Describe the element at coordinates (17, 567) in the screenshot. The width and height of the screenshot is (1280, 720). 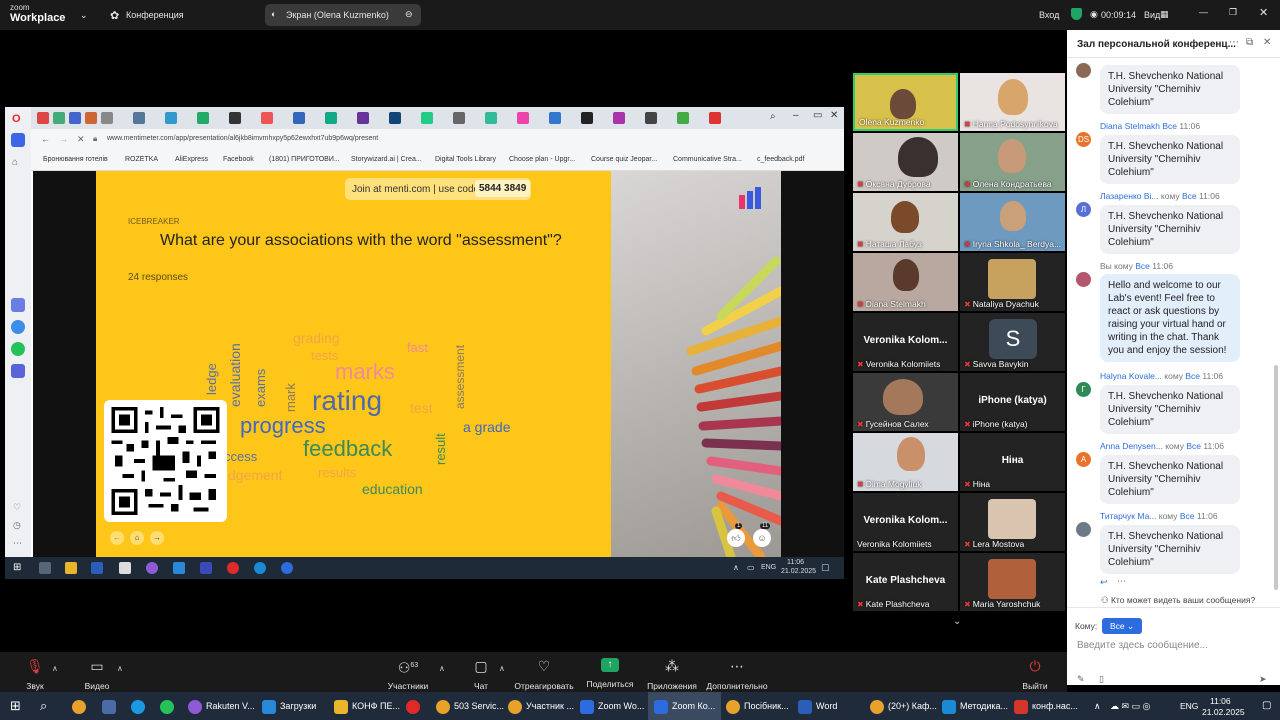
I see `windows-start-icon: ⊞` at that location.